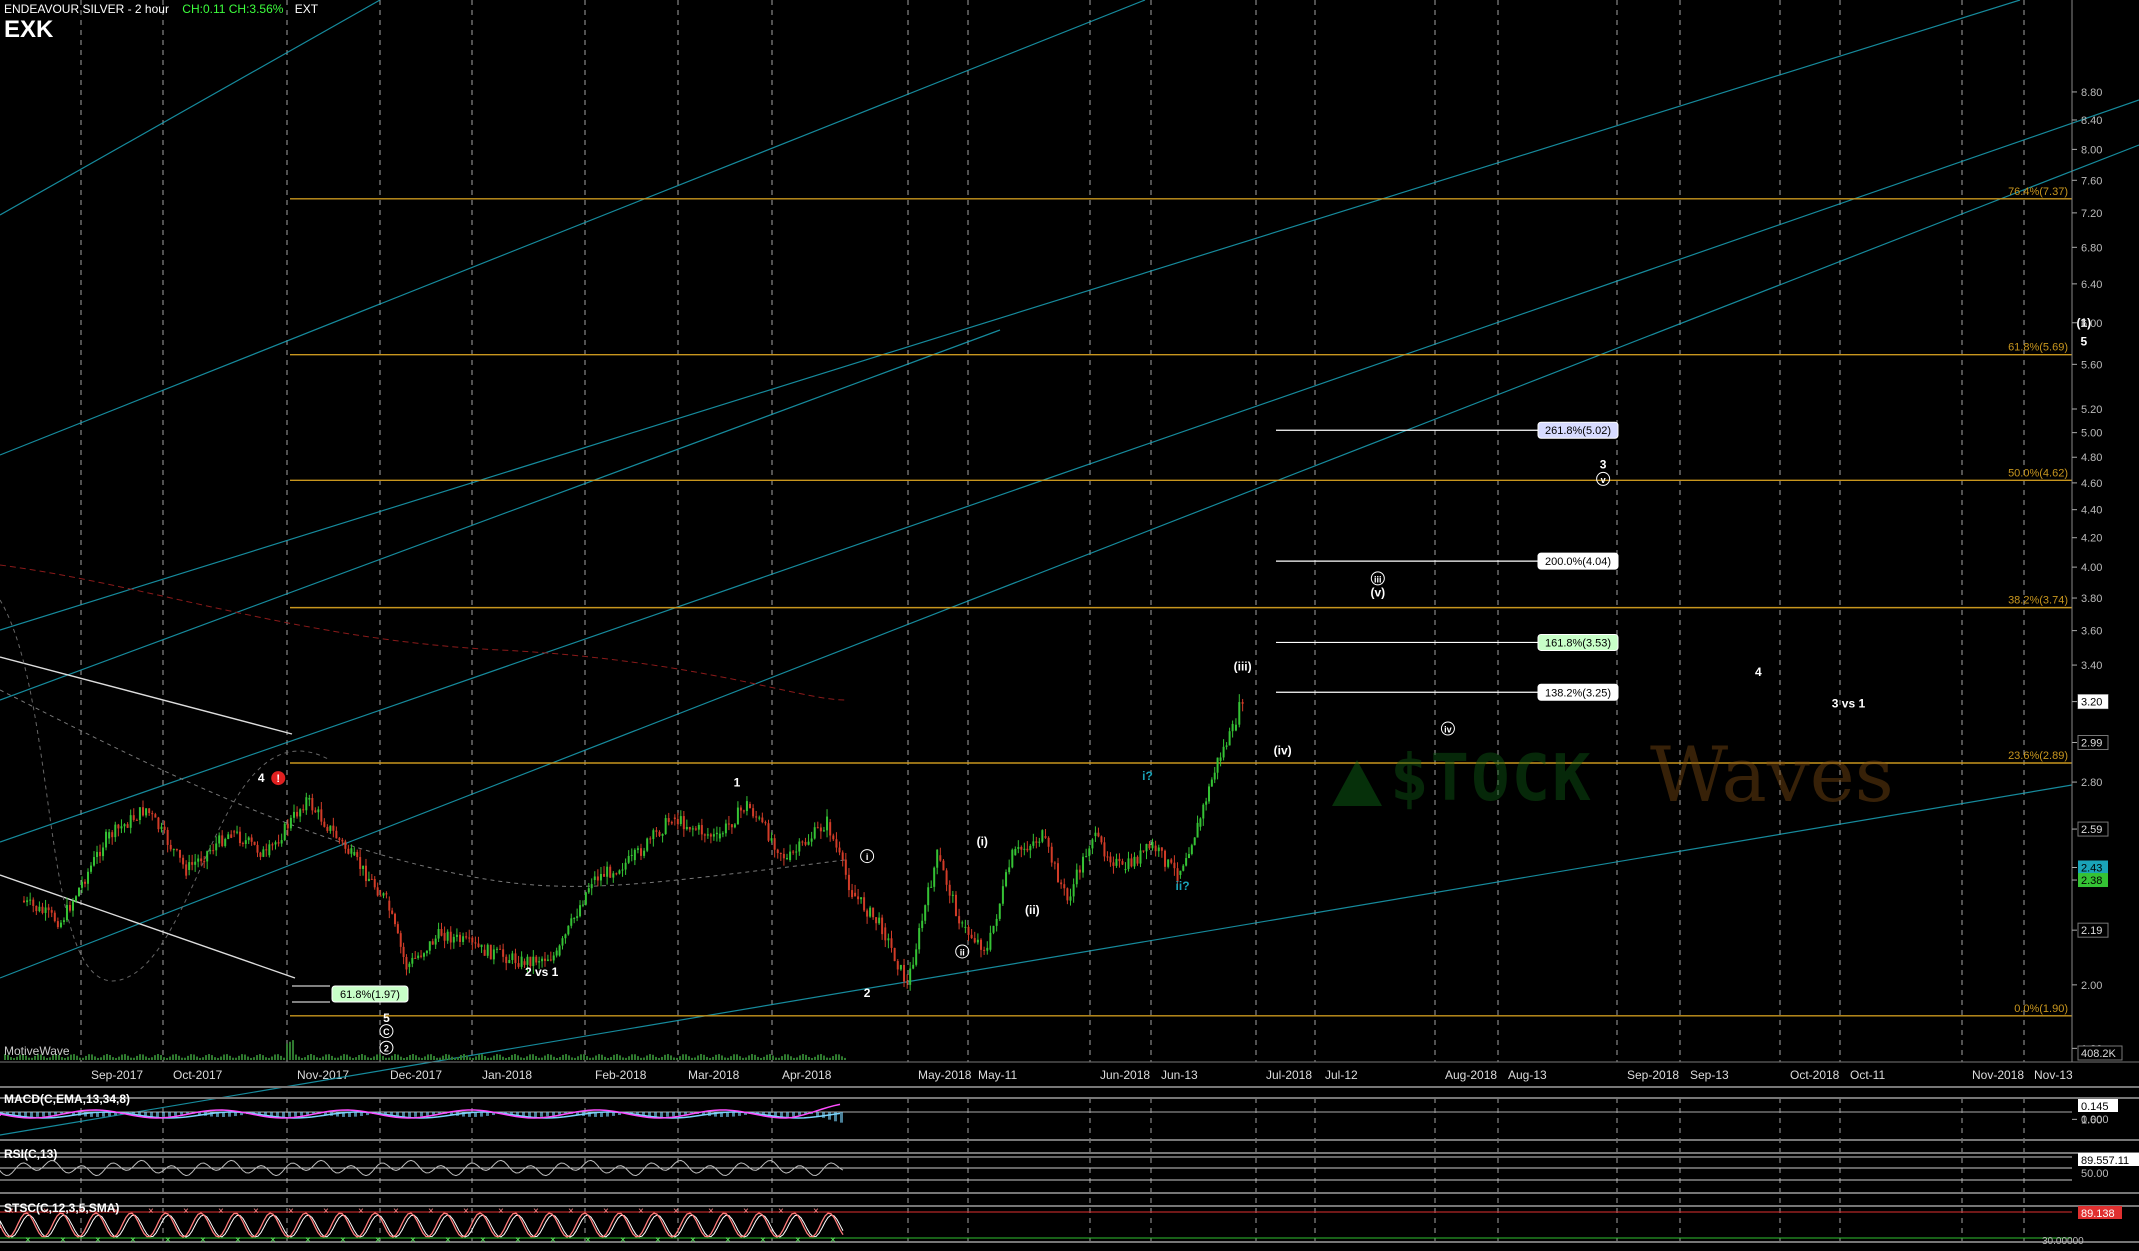 The image size is (2139, 1251). I want to click on x-tick-label: Jun-13, so click(1179, 1075).